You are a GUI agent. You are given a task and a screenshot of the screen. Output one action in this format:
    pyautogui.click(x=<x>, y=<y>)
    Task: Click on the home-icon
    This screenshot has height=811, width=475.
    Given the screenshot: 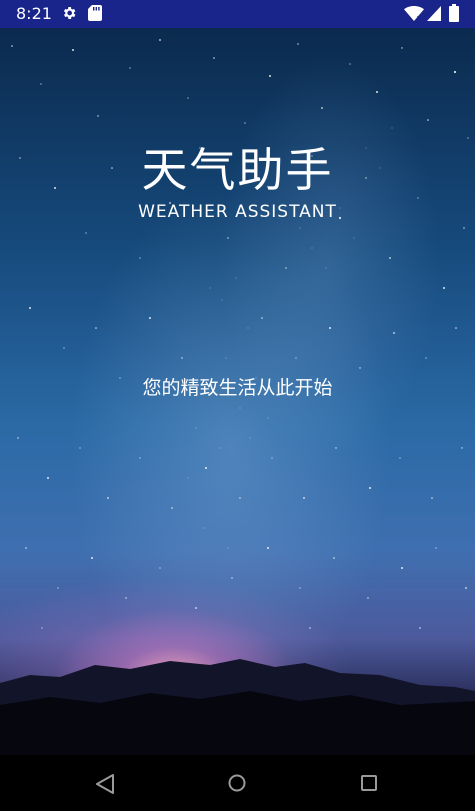 What is the action you would take?
    pyautogui.click(x=237, y=783)
    